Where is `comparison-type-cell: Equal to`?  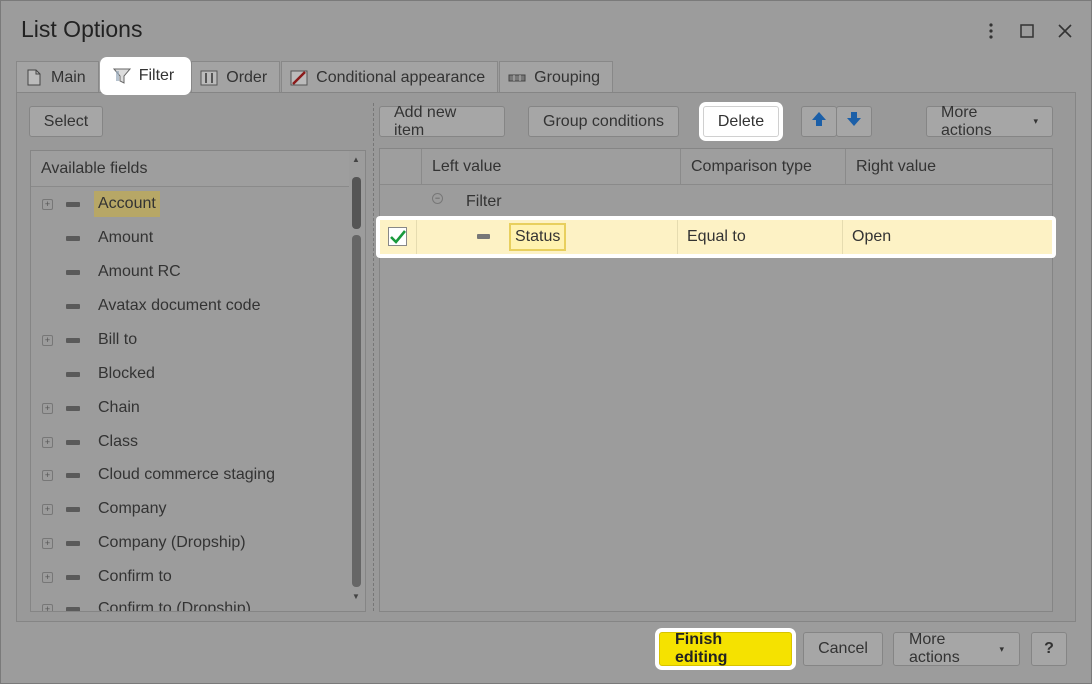
comparison-type-cell: Equal to is located at coordinates (716, 237).